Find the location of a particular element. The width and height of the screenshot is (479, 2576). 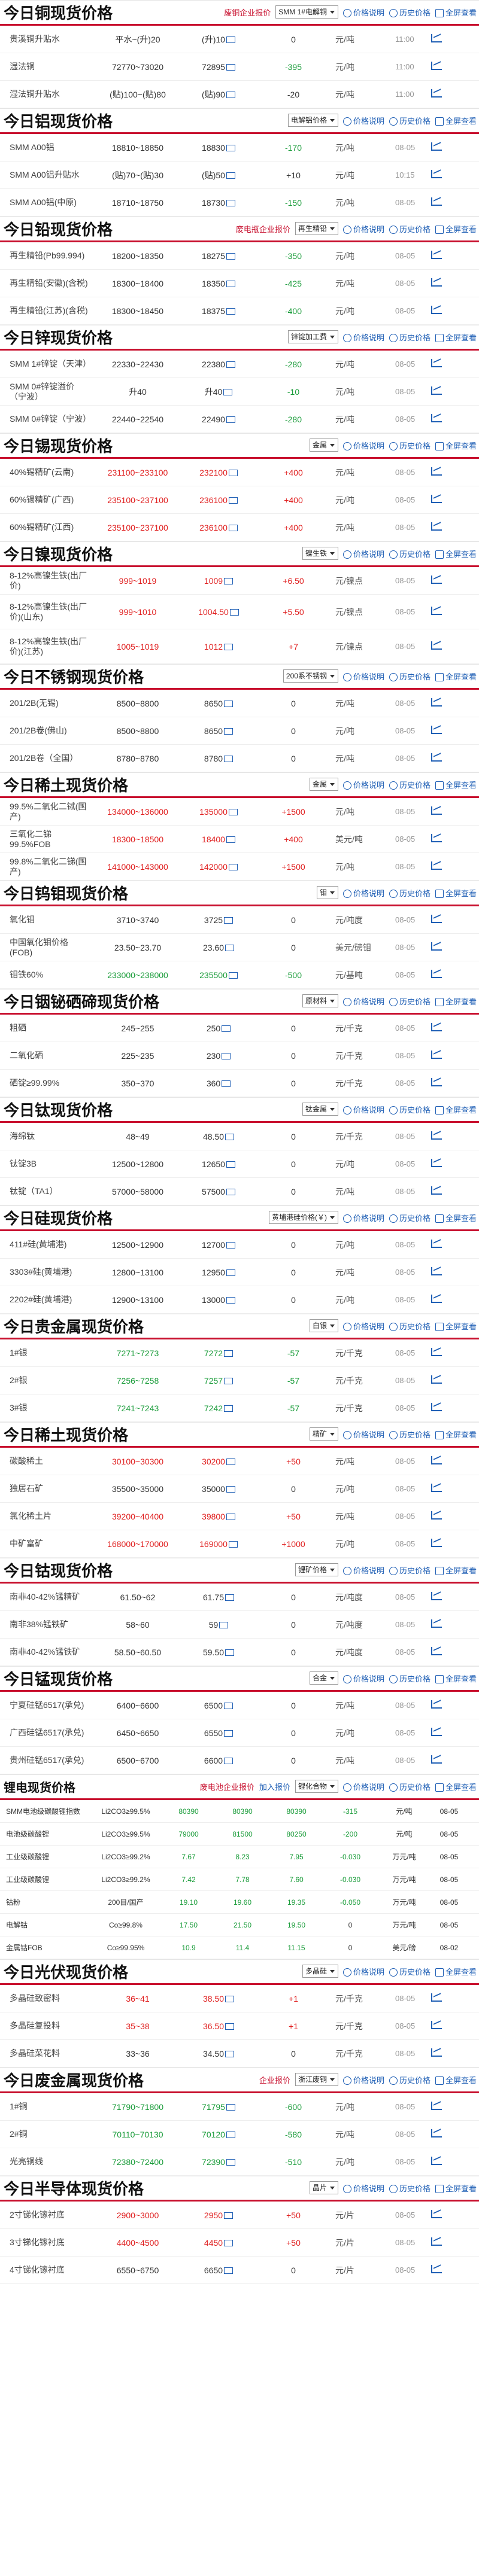

category-select: 钛金属 is located at coordinates (320, 1109).